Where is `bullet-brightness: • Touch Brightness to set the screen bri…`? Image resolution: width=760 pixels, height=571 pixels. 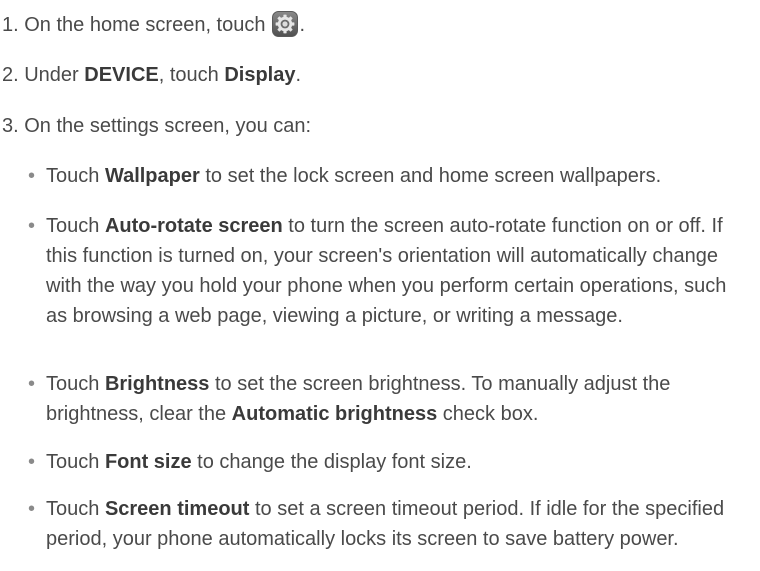
bullet-brightness: • Touch Brightness to set the screen bri… is located at coordinates (390, 399).